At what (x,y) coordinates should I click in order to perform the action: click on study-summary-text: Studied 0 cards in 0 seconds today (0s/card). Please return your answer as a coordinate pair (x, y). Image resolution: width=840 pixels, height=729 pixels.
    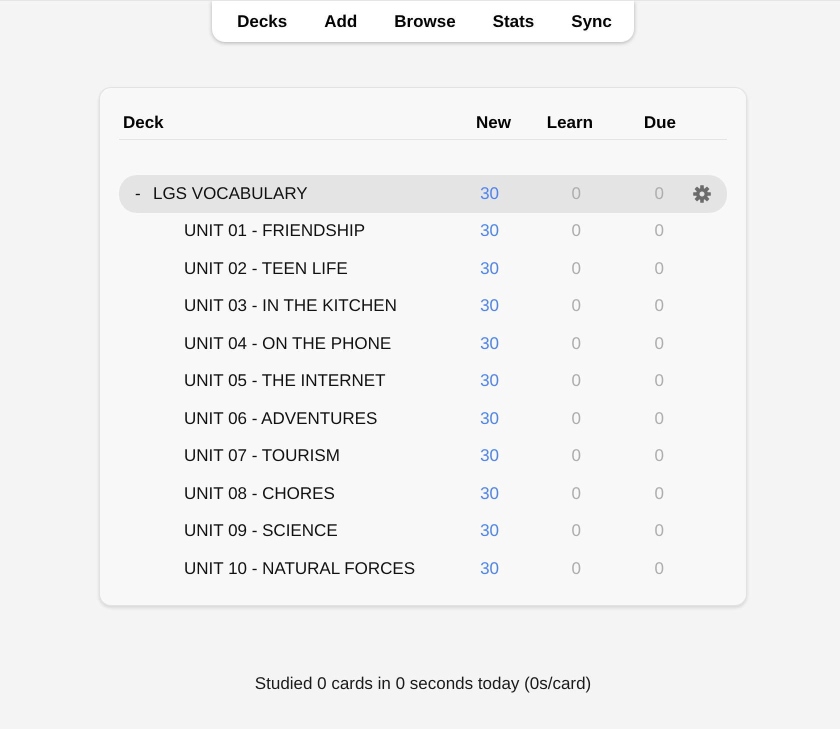
    Looking at the image, I should click on (423, 683).